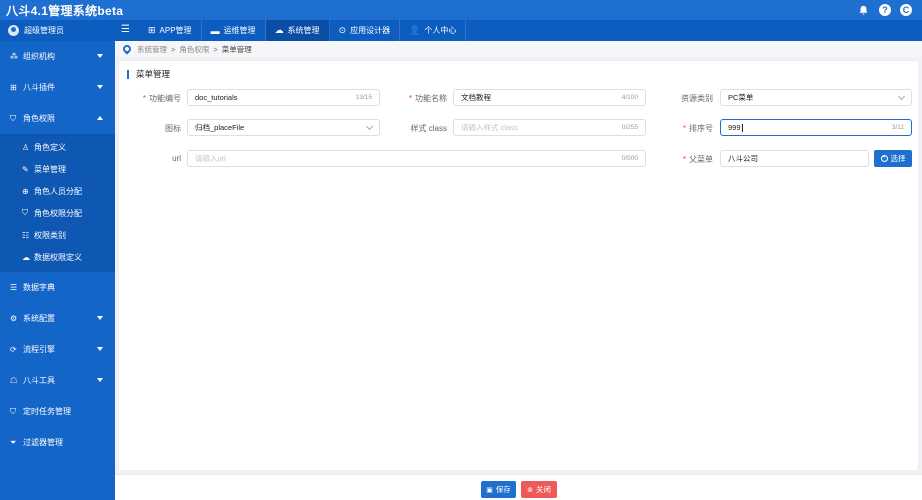 Image resolution: width=922 pixels, height=500 pixels. I want to click on sidebar-item-filters: ⏷ 过滤器管理, so click(57, 442).